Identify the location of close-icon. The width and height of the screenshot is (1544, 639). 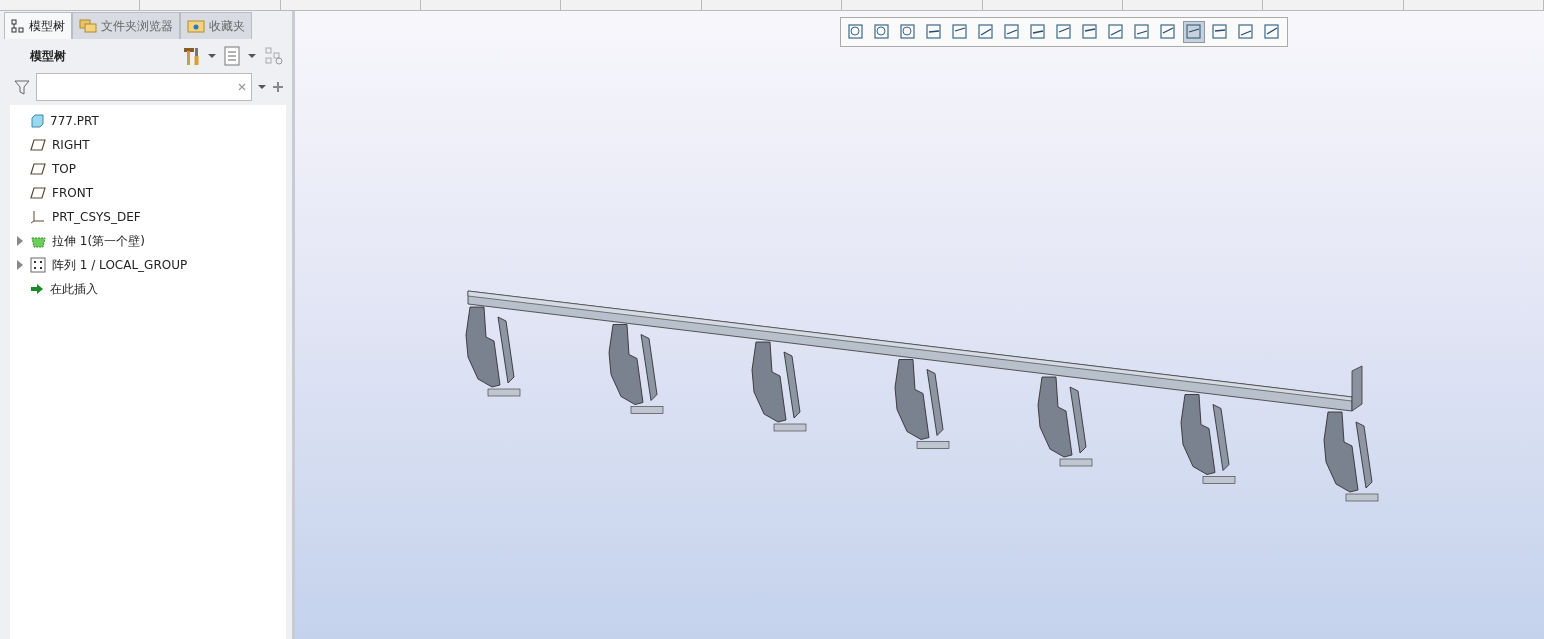
(242, 87).